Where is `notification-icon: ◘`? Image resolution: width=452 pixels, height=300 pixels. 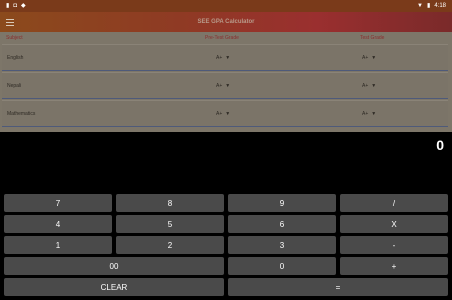
notification-icon: ◘ is located at coordinates (15, 6).